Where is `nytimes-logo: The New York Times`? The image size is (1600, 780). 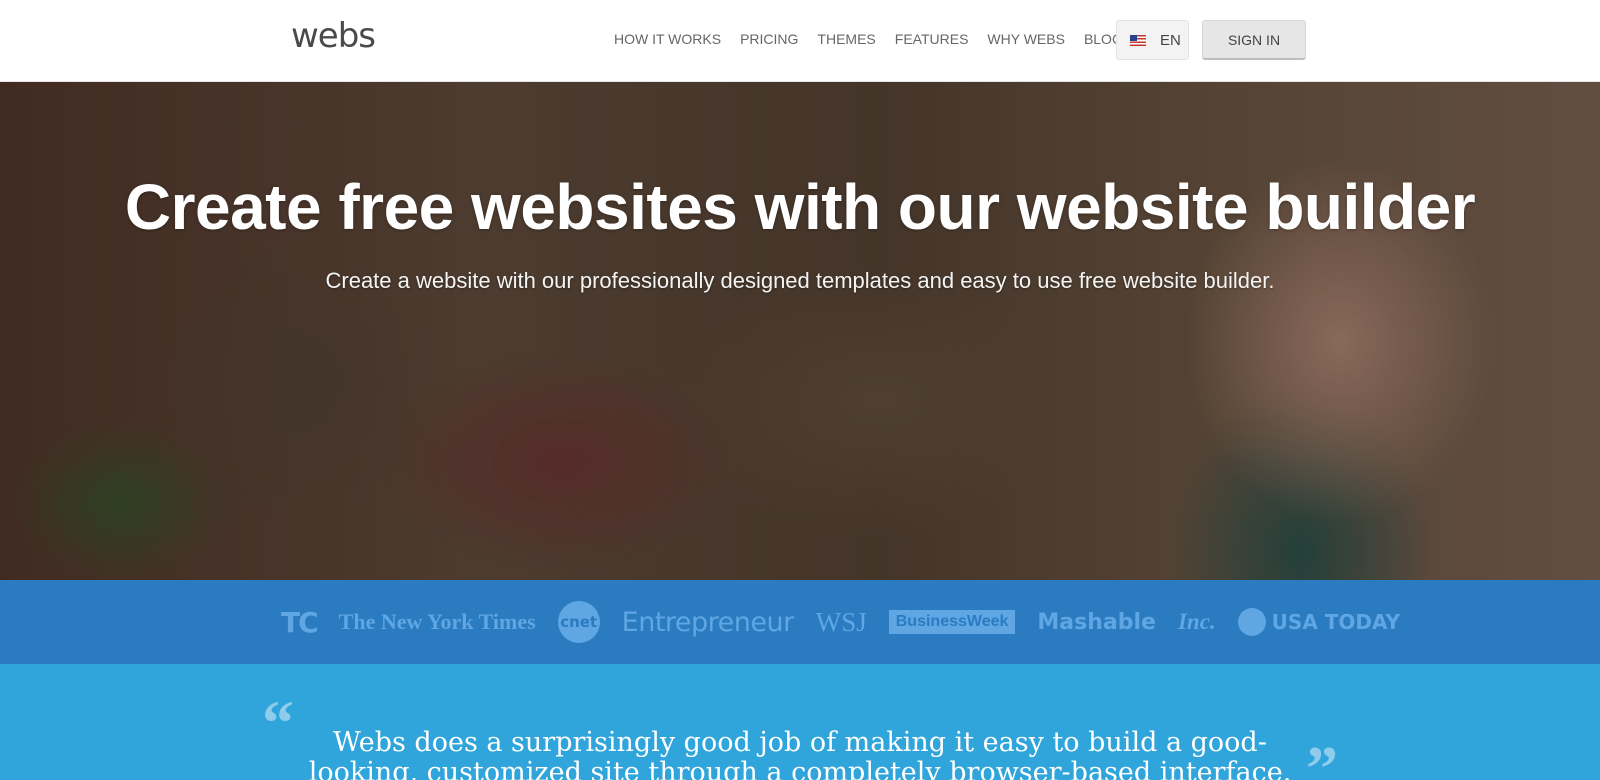
nytimes-logo: The New York Times is located at coordinates (437, 621).